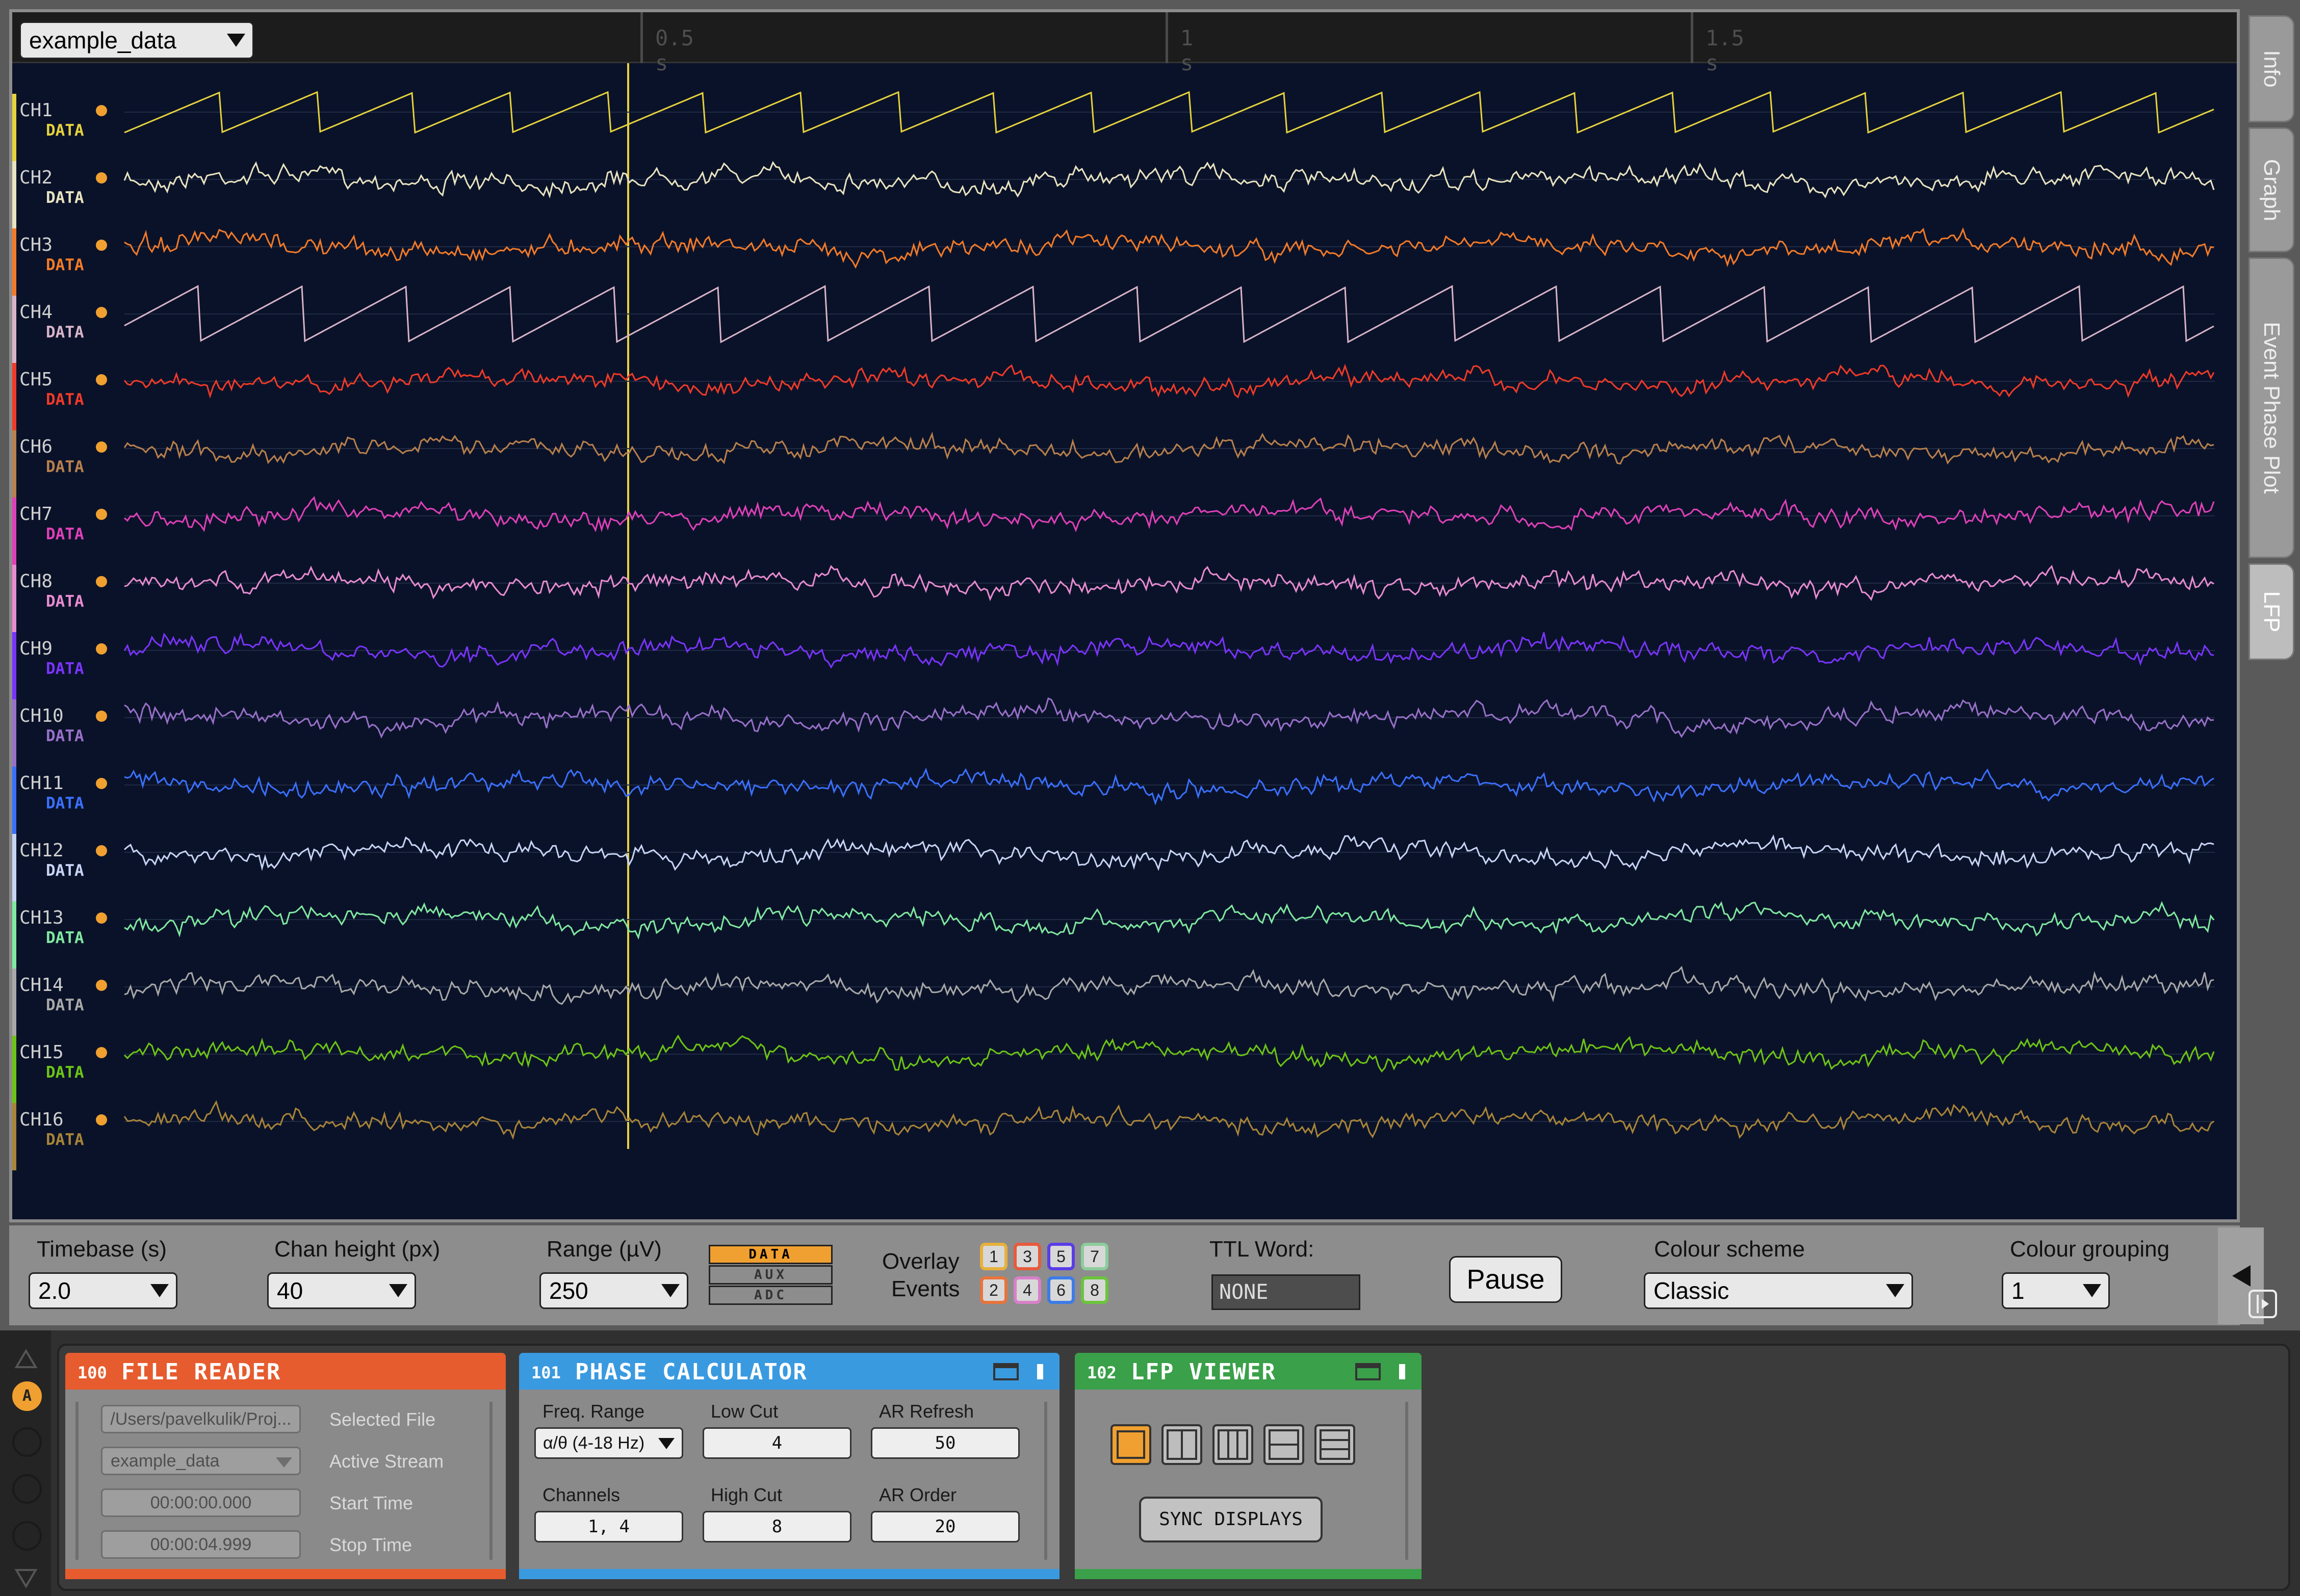  What do you see at coordinates (103, 40) in the screenshot?
I see `stream-selector-value: example_data` at bounding box center [103, 40].